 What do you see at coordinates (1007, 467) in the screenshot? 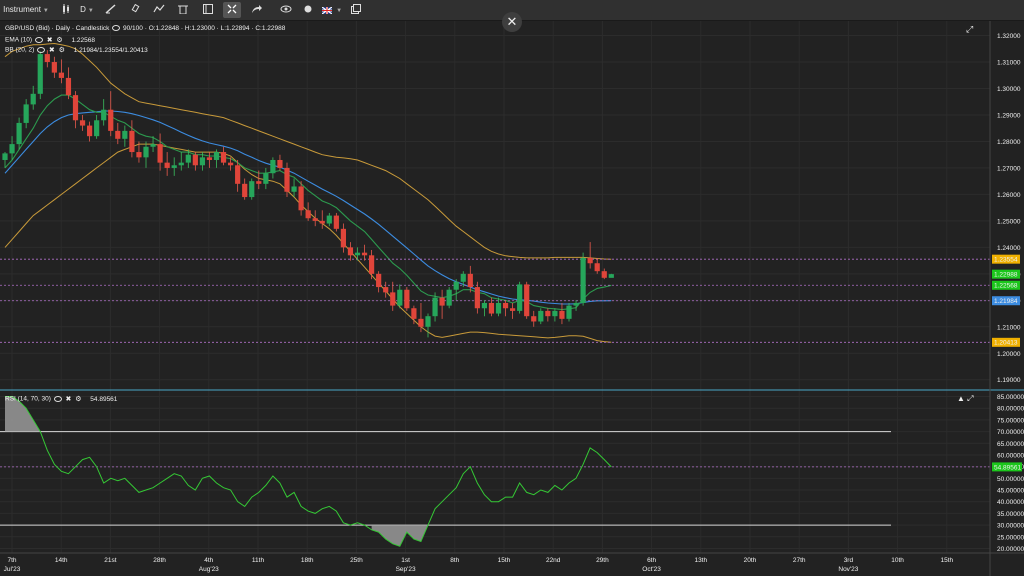
I see `rsi-marker-label: 54.89561` at bounding box center [1007, 467].